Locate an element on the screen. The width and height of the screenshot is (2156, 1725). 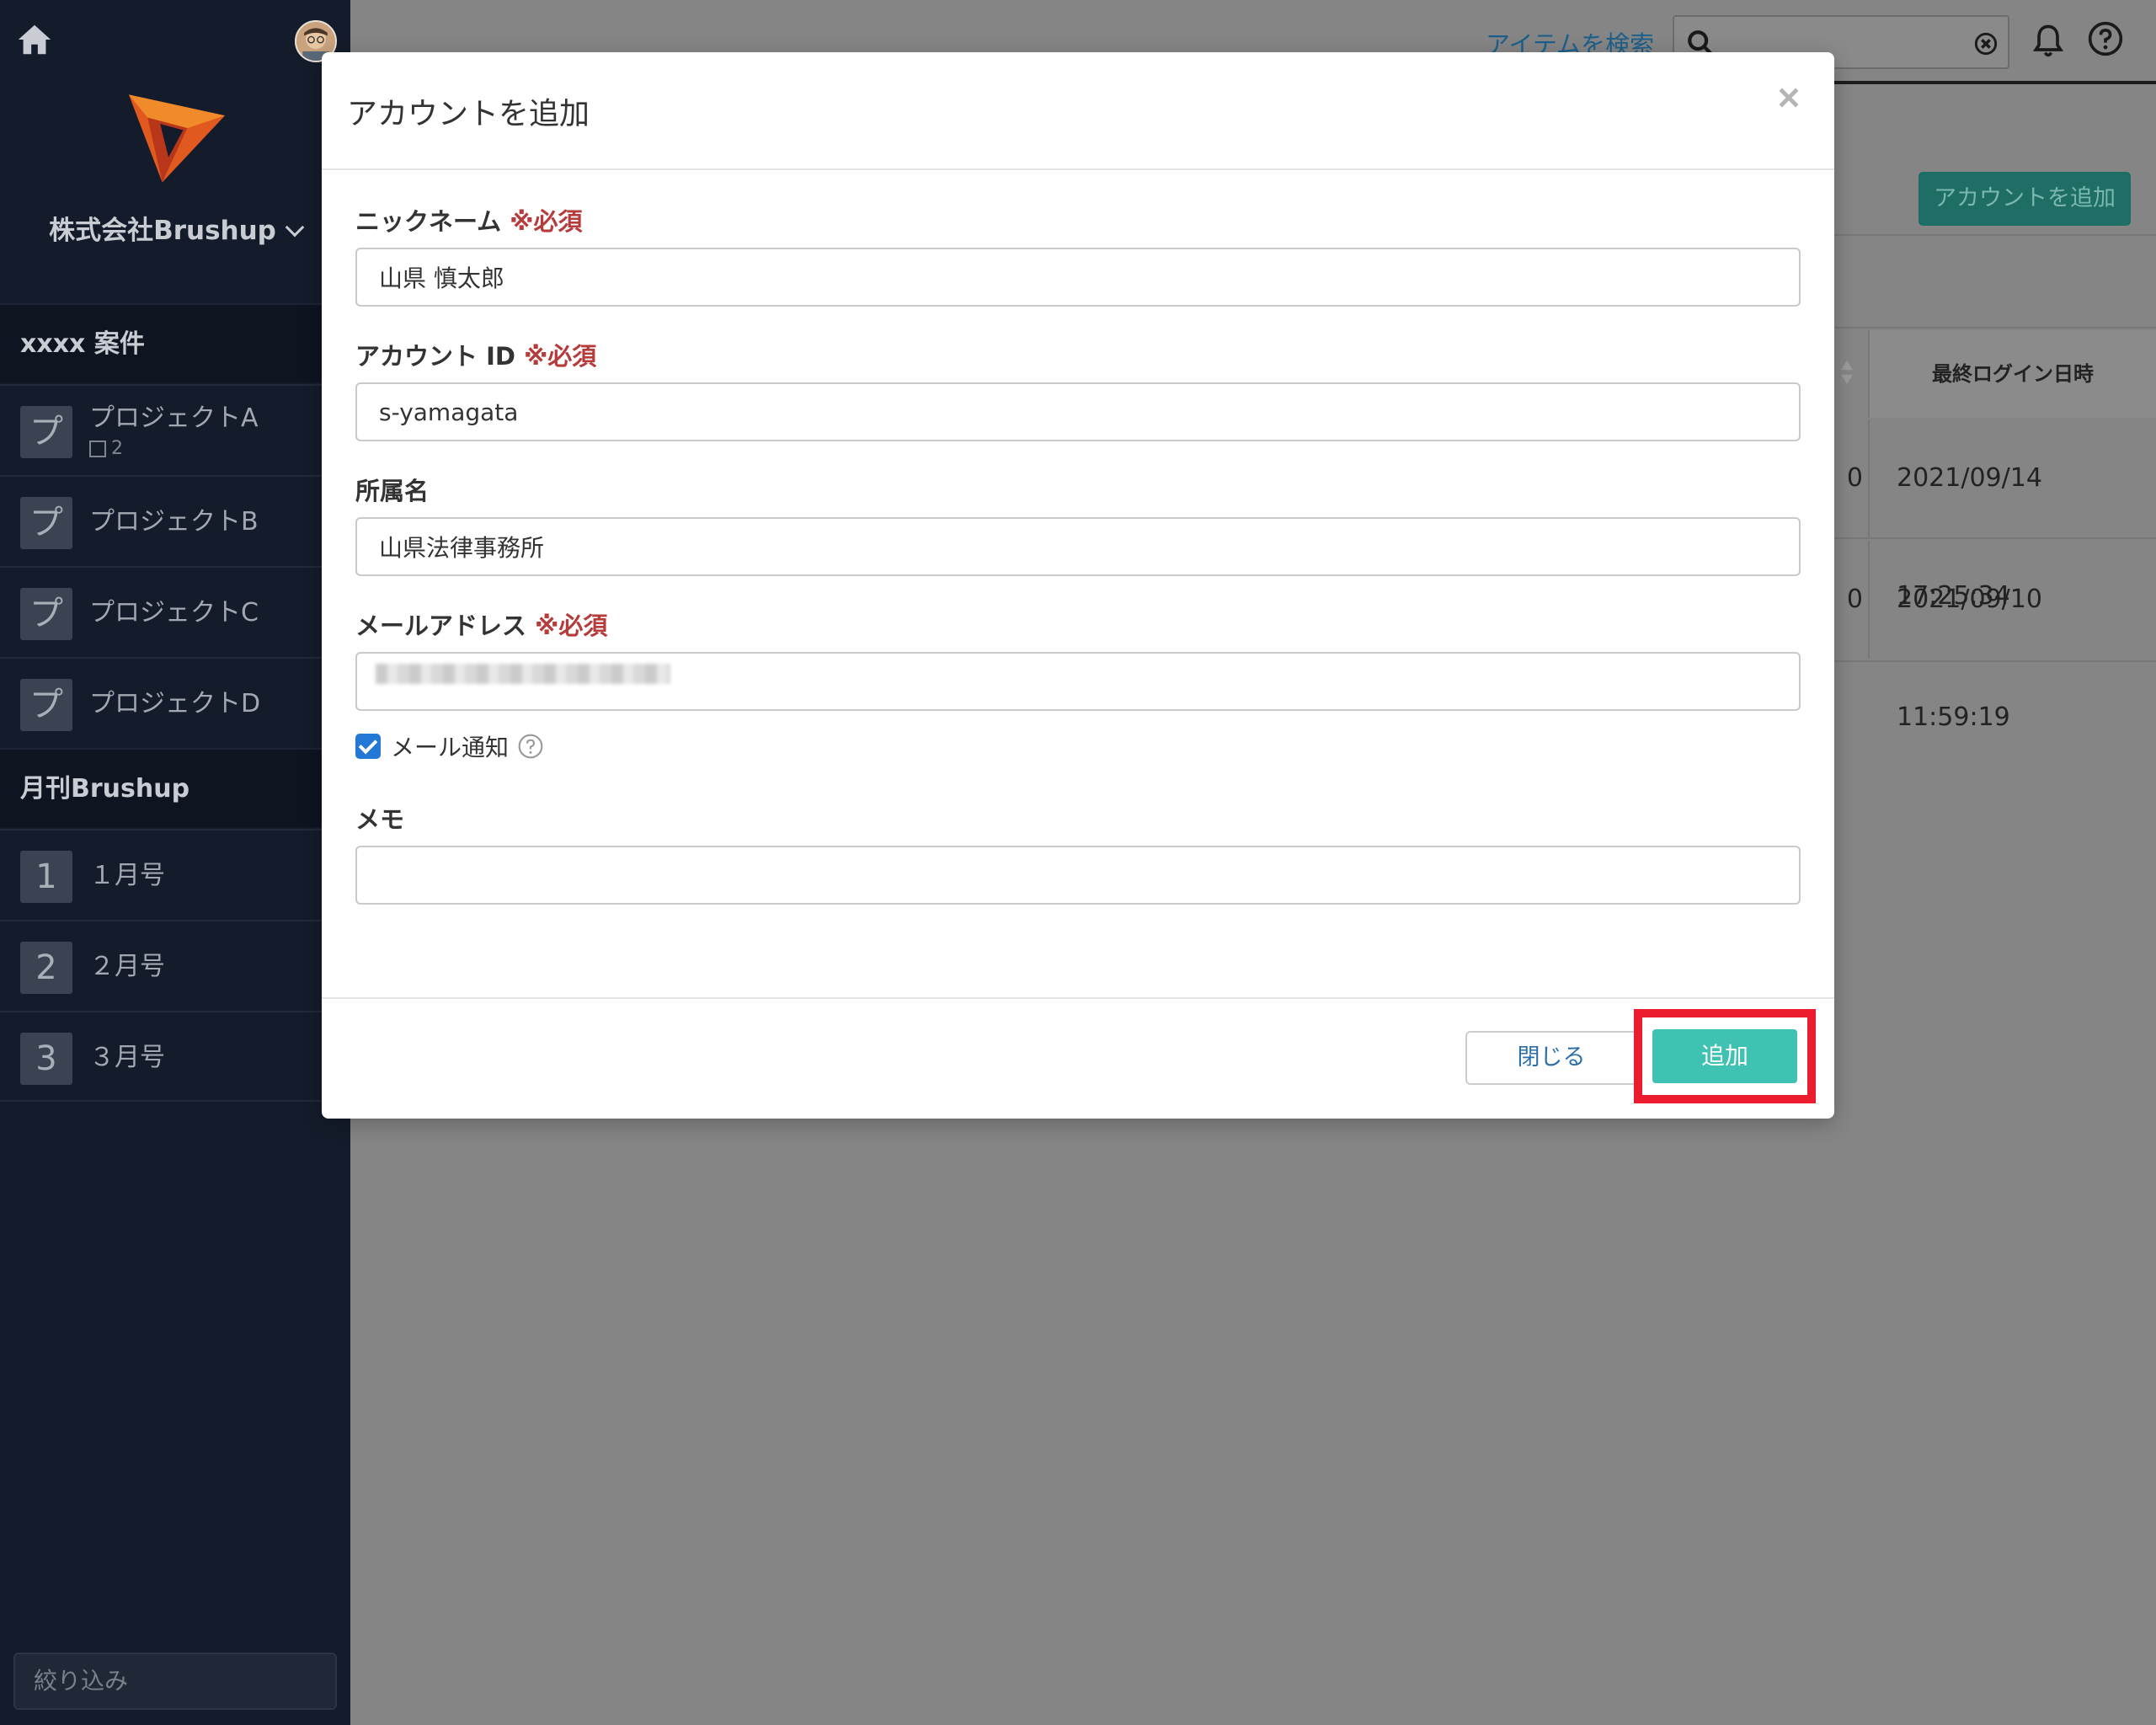
memo-input is located at coordinates (1078, 875).